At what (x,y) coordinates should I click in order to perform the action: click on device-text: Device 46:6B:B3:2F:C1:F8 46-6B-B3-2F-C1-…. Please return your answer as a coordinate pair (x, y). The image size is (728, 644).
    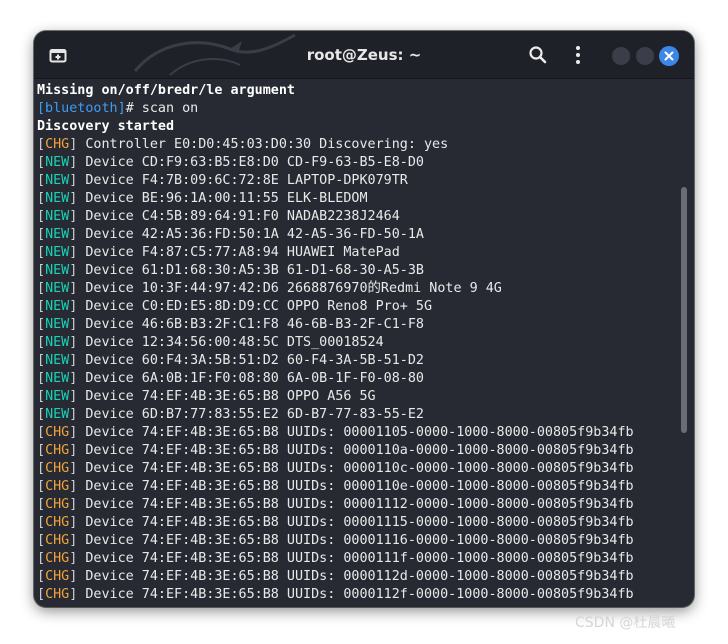
    Looking at the image, I should click on (250, 324).